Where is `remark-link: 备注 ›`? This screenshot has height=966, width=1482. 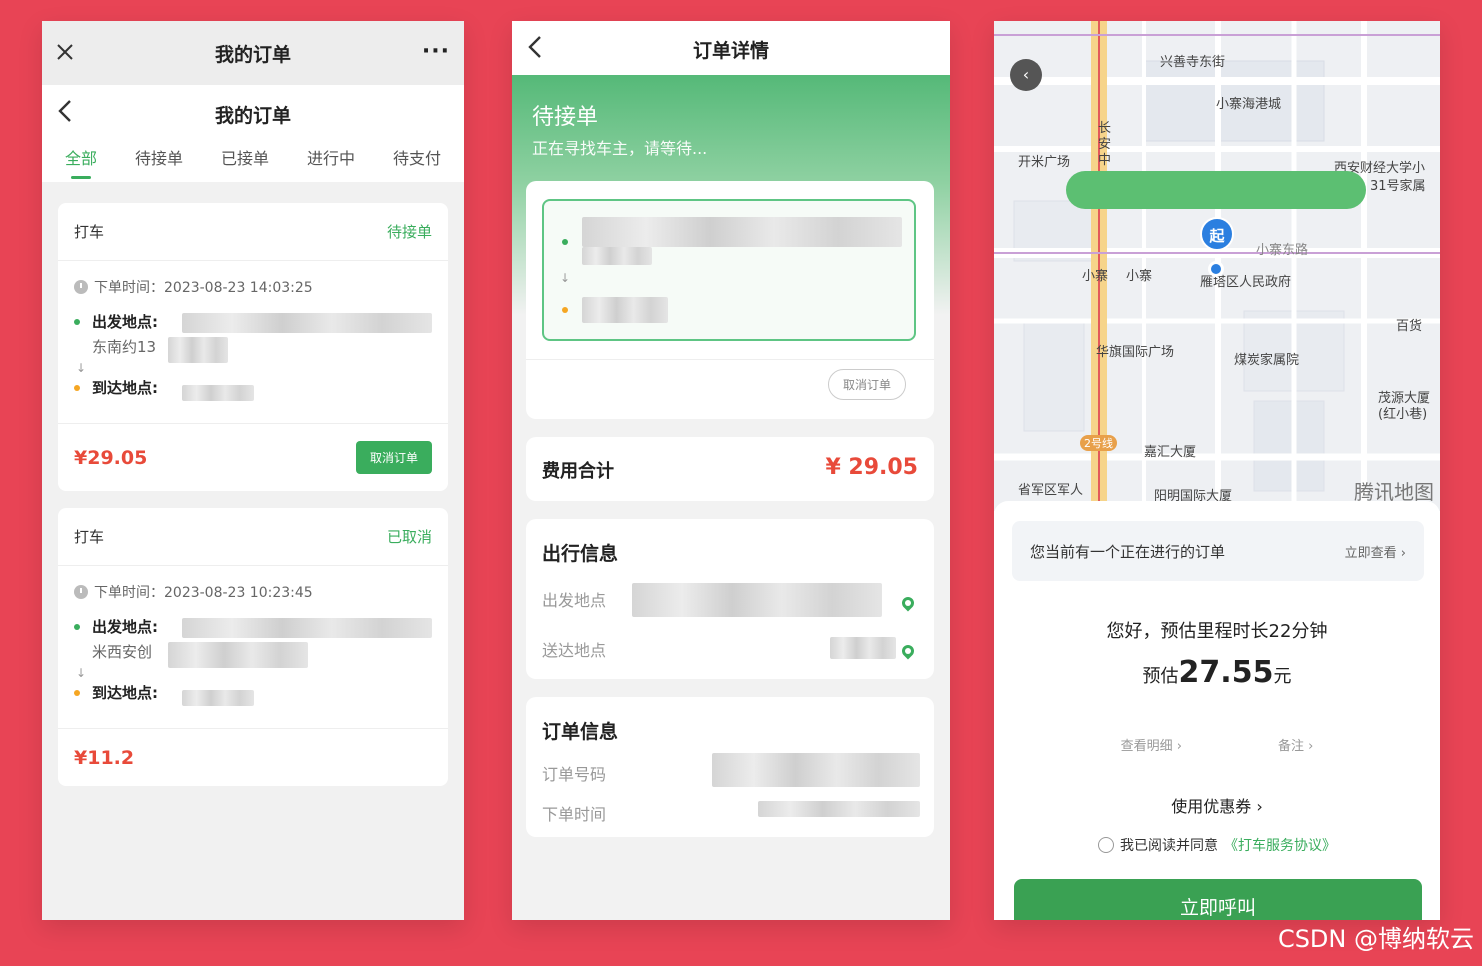
remark-link: 备注 › is located at coordinates (1295, 744).